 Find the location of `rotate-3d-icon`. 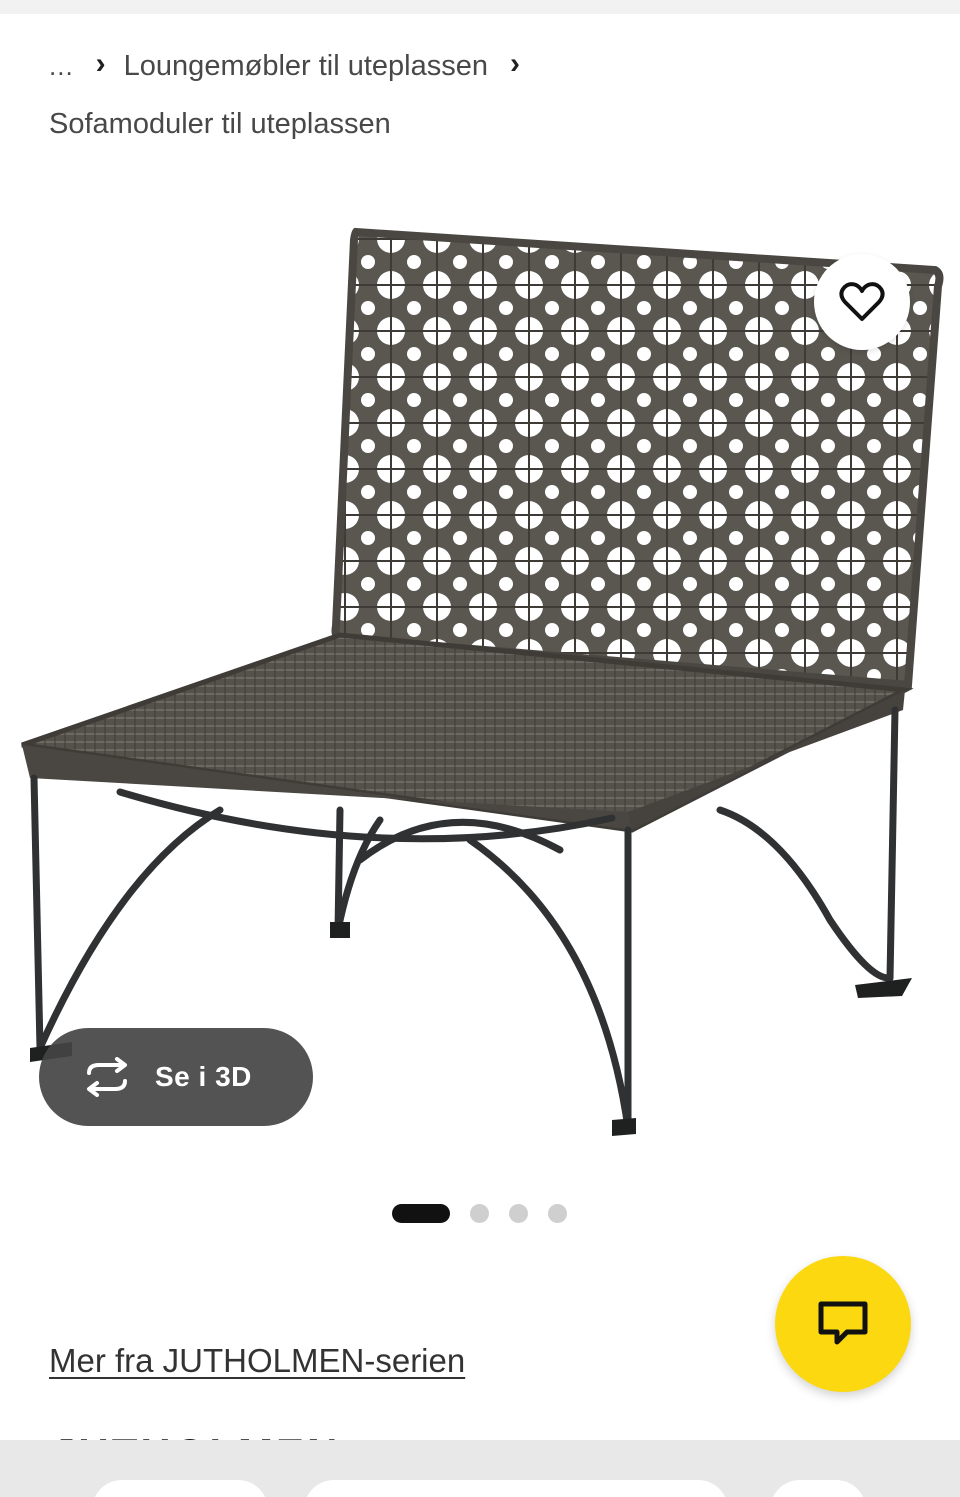

rotate-3d-icon is located at coordinates (107, 1077).